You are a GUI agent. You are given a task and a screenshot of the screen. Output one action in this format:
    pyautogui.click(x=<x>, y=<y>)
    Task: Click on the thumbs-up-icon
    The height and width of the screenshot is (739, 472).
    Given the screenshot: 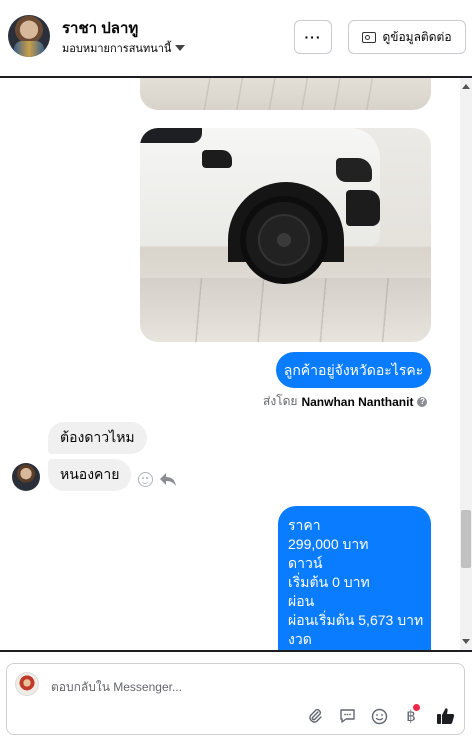 What is the action you would take?
    pyautogui.click(x=445, y=716)
    